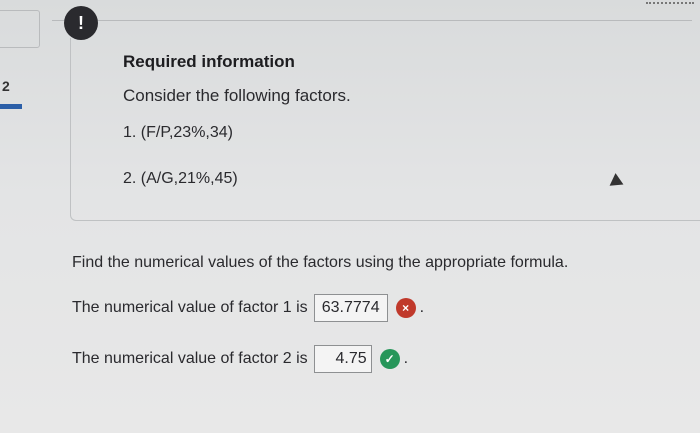  I want to click on answer-input-1: 63.7774, so click(350, 308).